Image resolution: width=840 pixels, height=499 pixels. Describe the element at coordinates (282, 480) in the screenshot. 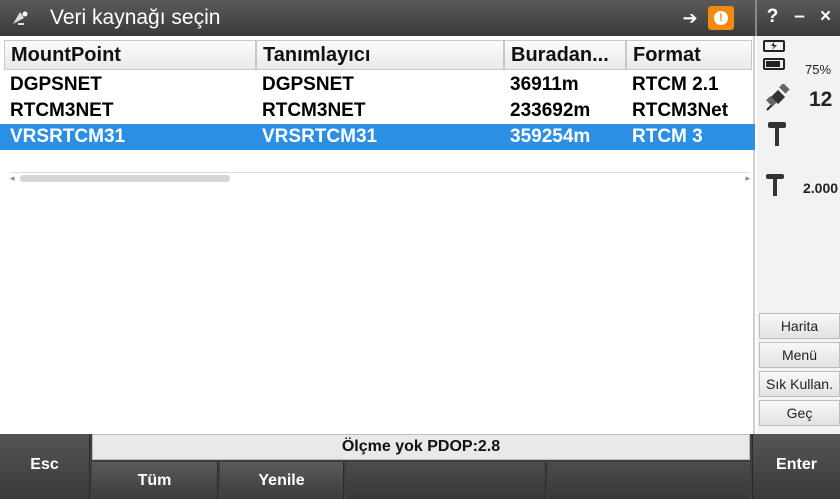

I see `refresh-button: Yenile` at that location.